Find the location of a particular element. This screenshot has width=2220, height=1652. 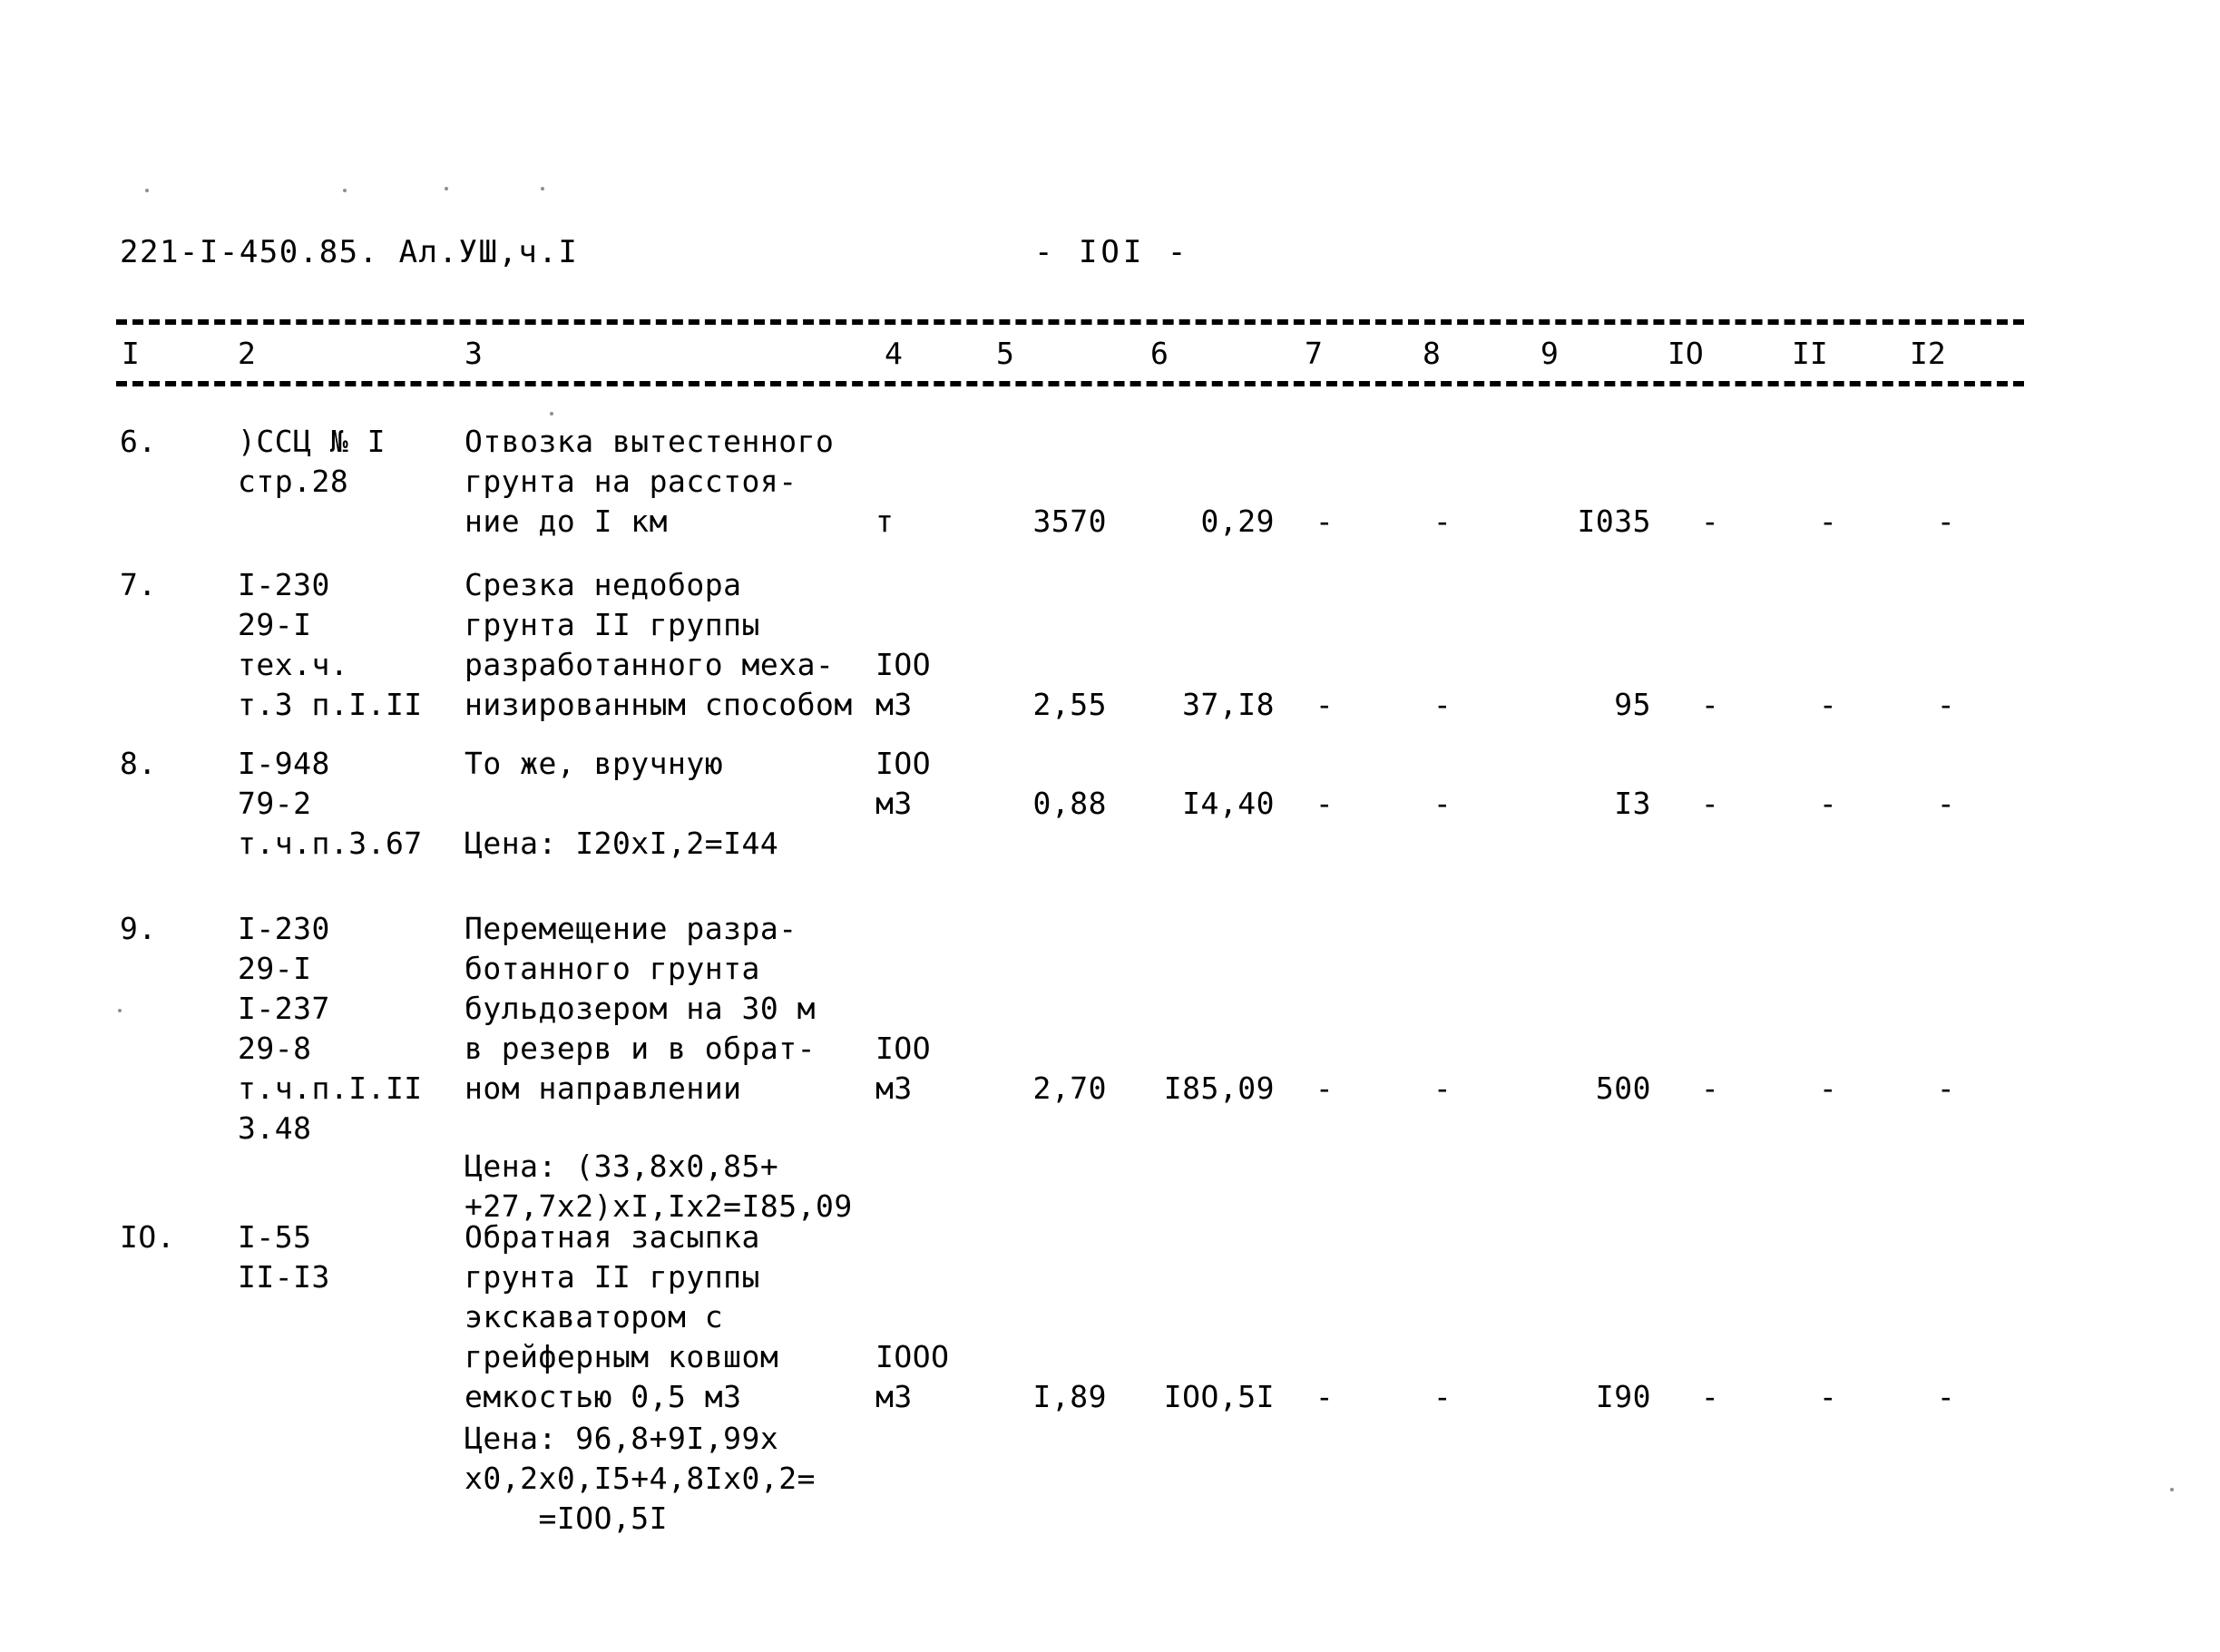

row-description: То же, вручную is located at coordinates (594, 763).